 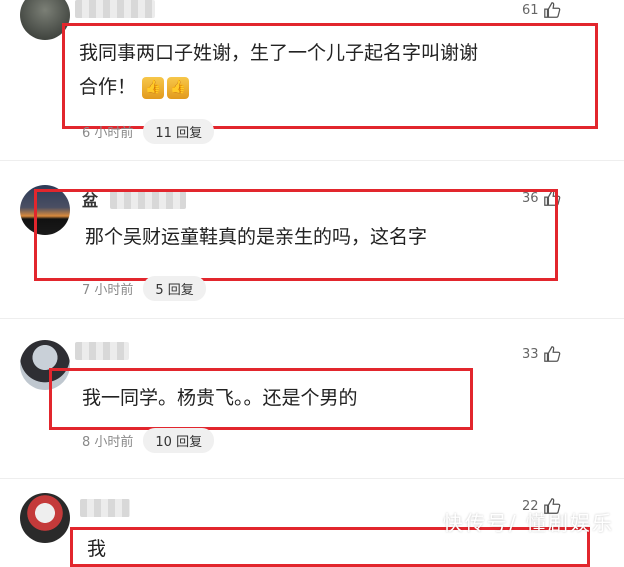 I want to click on comment-text-line: 我同事两口子姓谢，生了一个儿子起名字叫谢谢, so click(x=279, y=53).